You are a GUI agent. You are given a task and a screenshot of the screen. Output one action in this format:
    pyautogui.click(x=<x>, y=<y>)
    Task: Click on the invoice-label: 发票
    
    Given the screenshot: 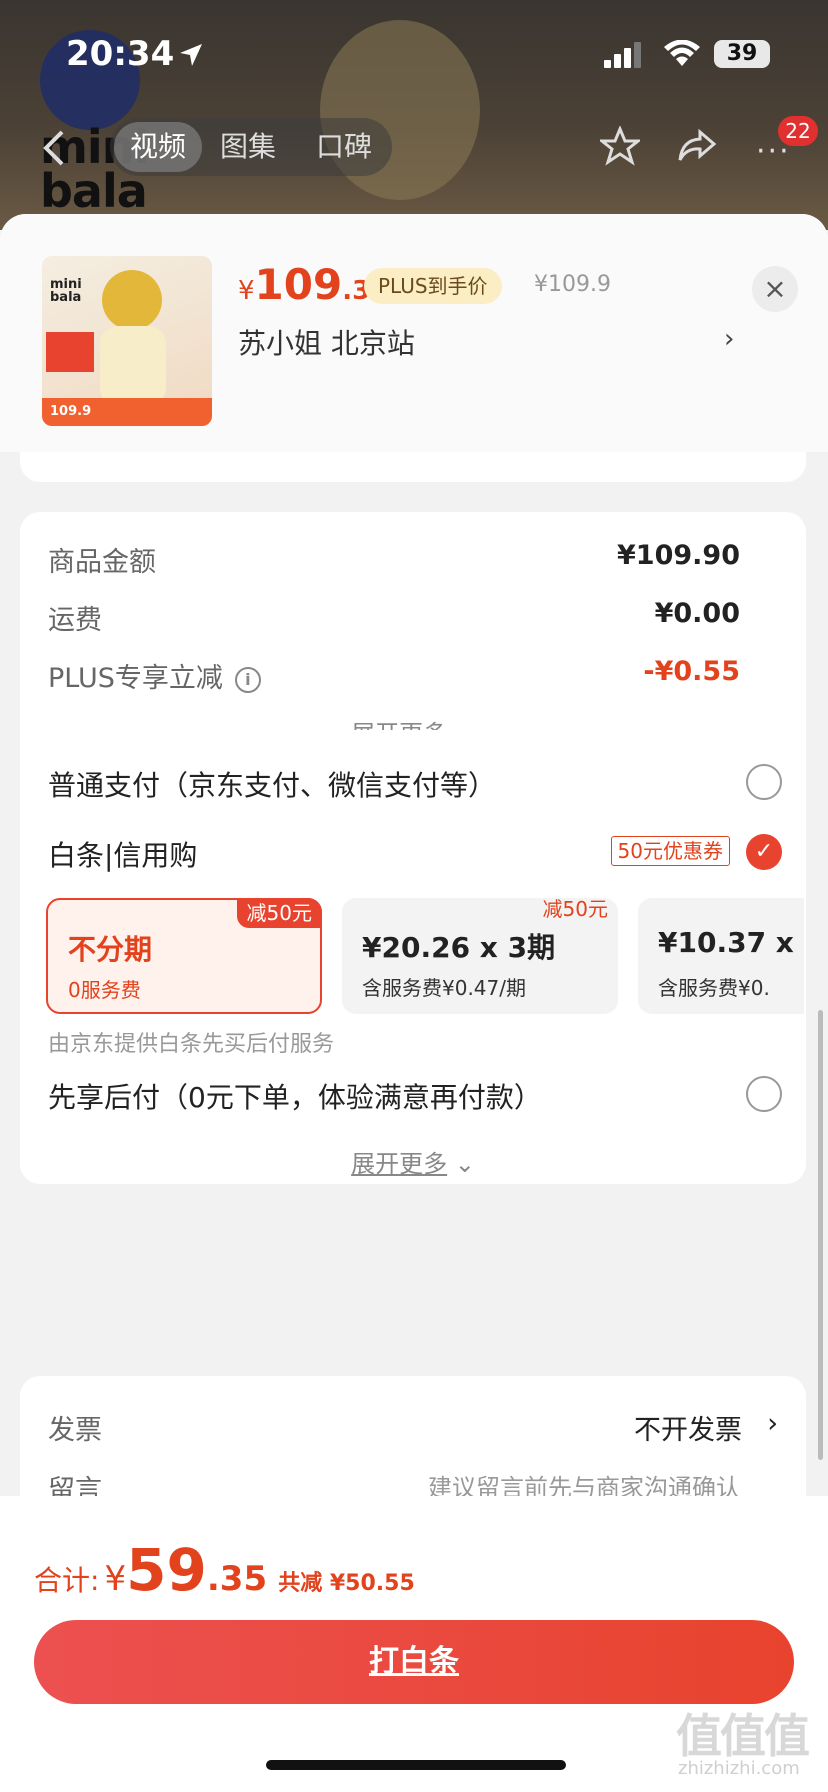 What is the action you would take?
    pyautogui.click(x=75, y=1430)
    